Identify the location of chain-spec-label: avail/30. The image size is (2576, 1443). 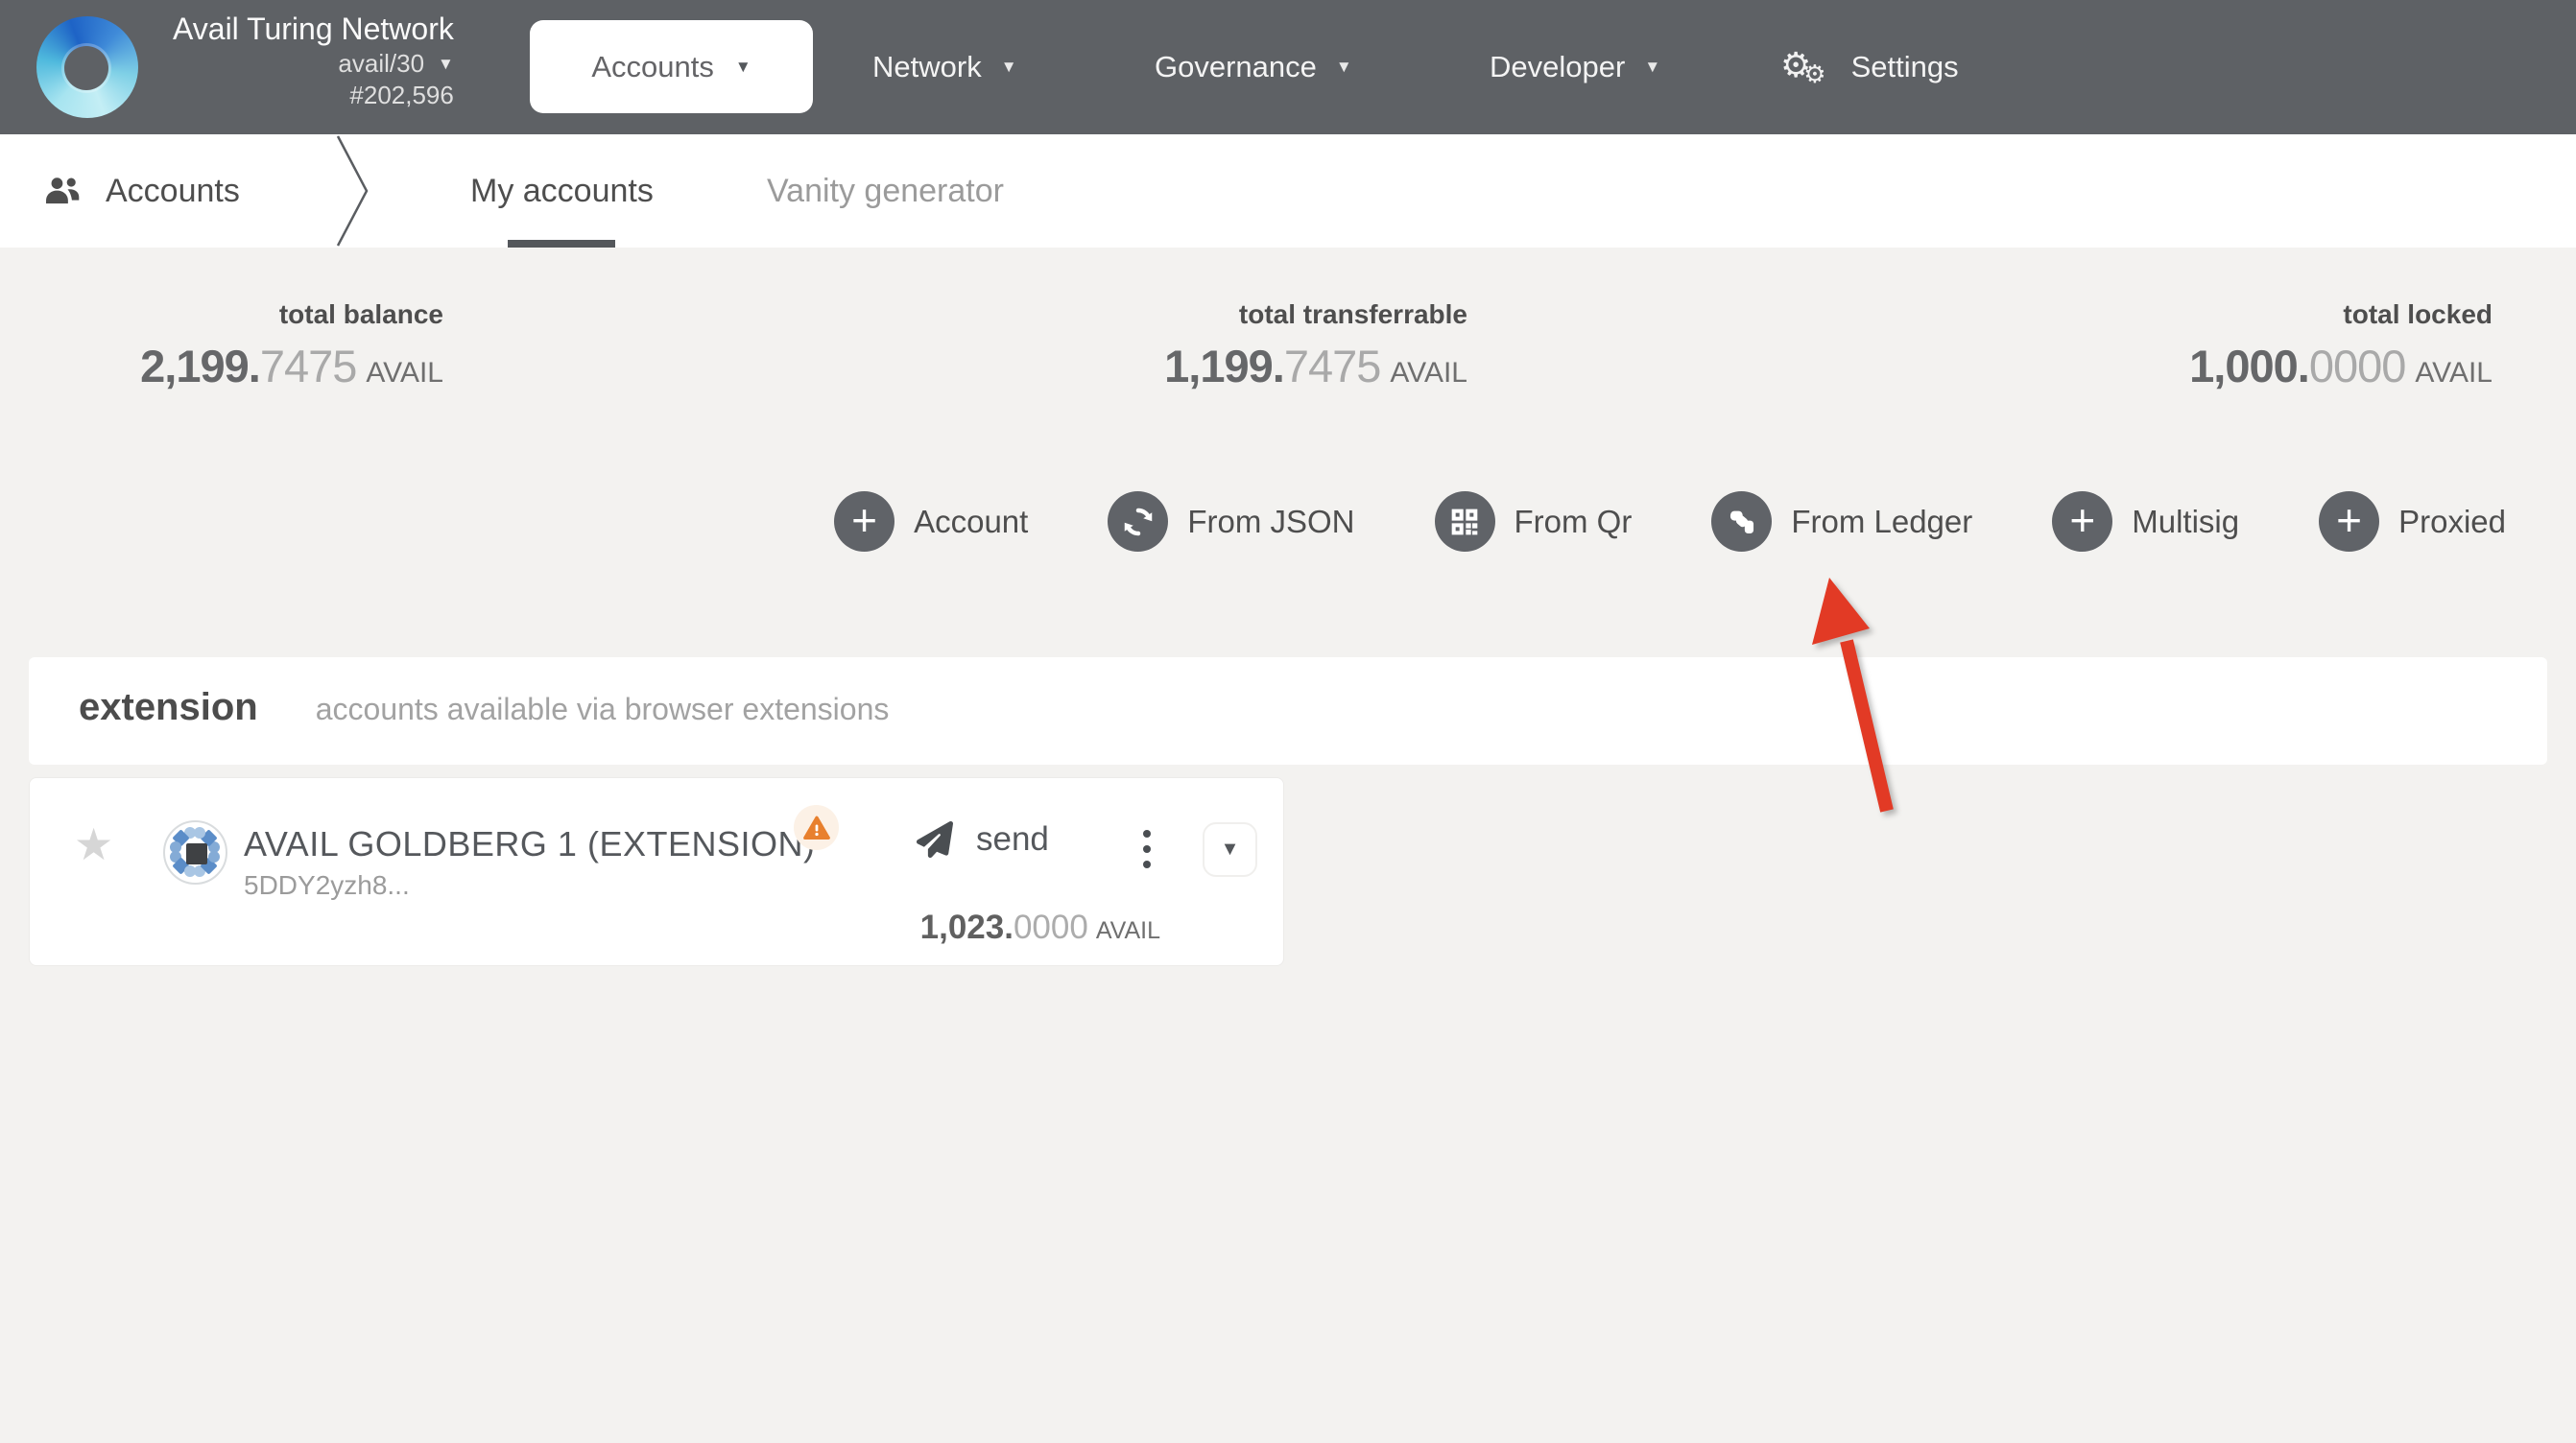
(381, 63).